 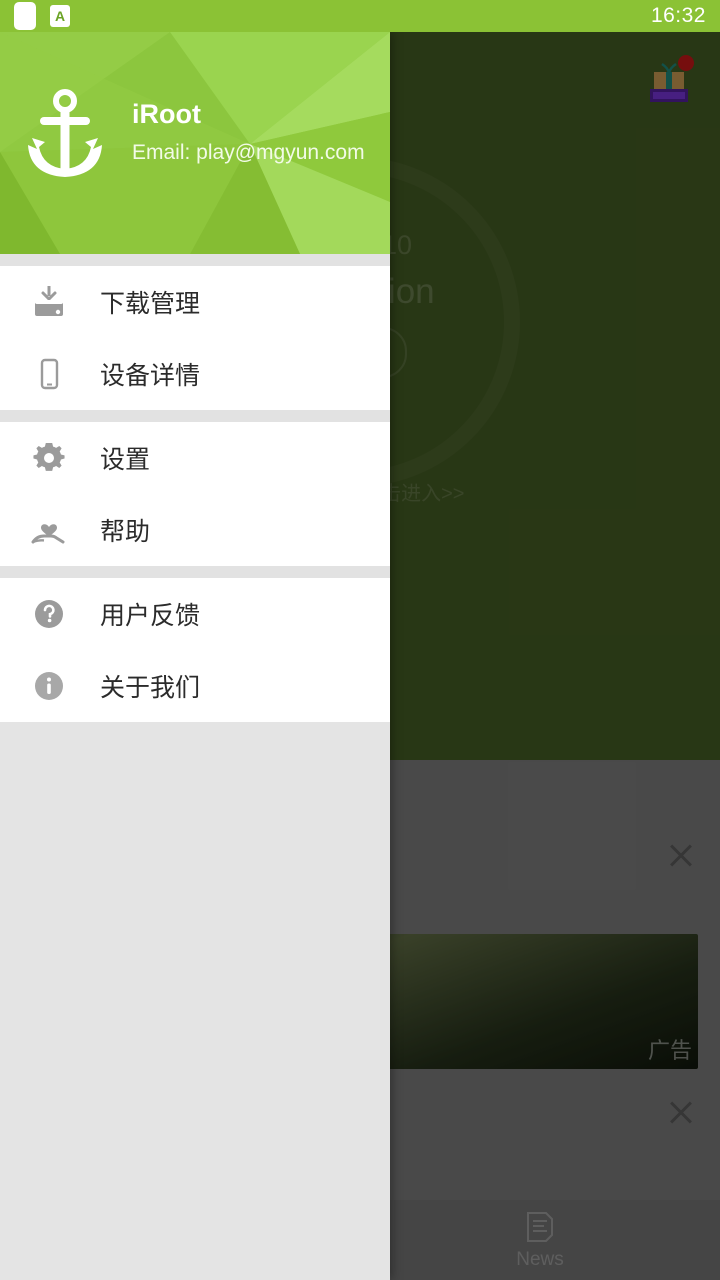 What do you see at coordinates (360, 16) in the screenshot?
I see `status-bar: A 16:32` at bounding box center [360, 16].